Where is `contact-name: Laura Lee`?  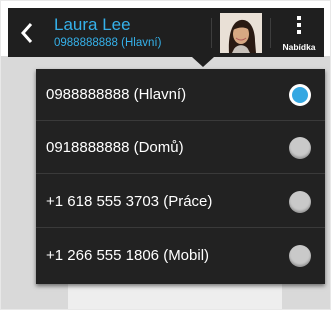 contact-name: Laura Lee is located at coordinates (92, 24).